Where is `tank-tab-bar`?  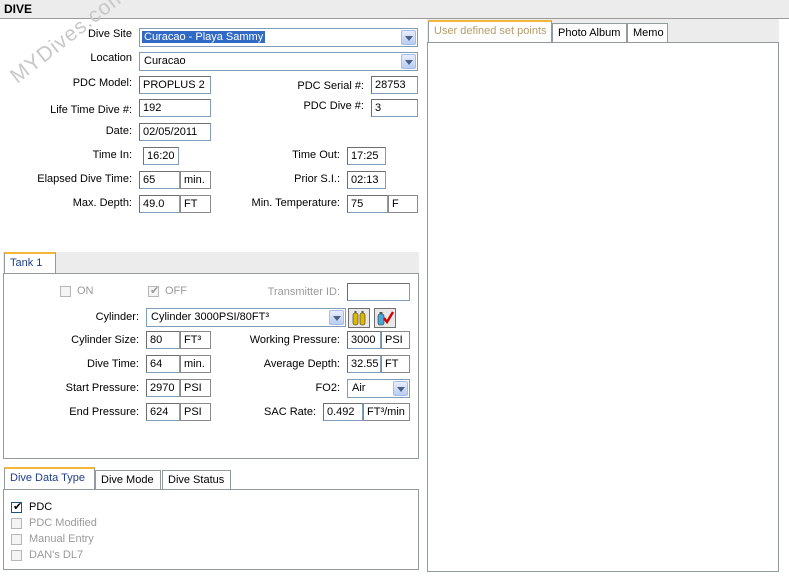 tank-tab-bar is located at coordinates (211, 263).